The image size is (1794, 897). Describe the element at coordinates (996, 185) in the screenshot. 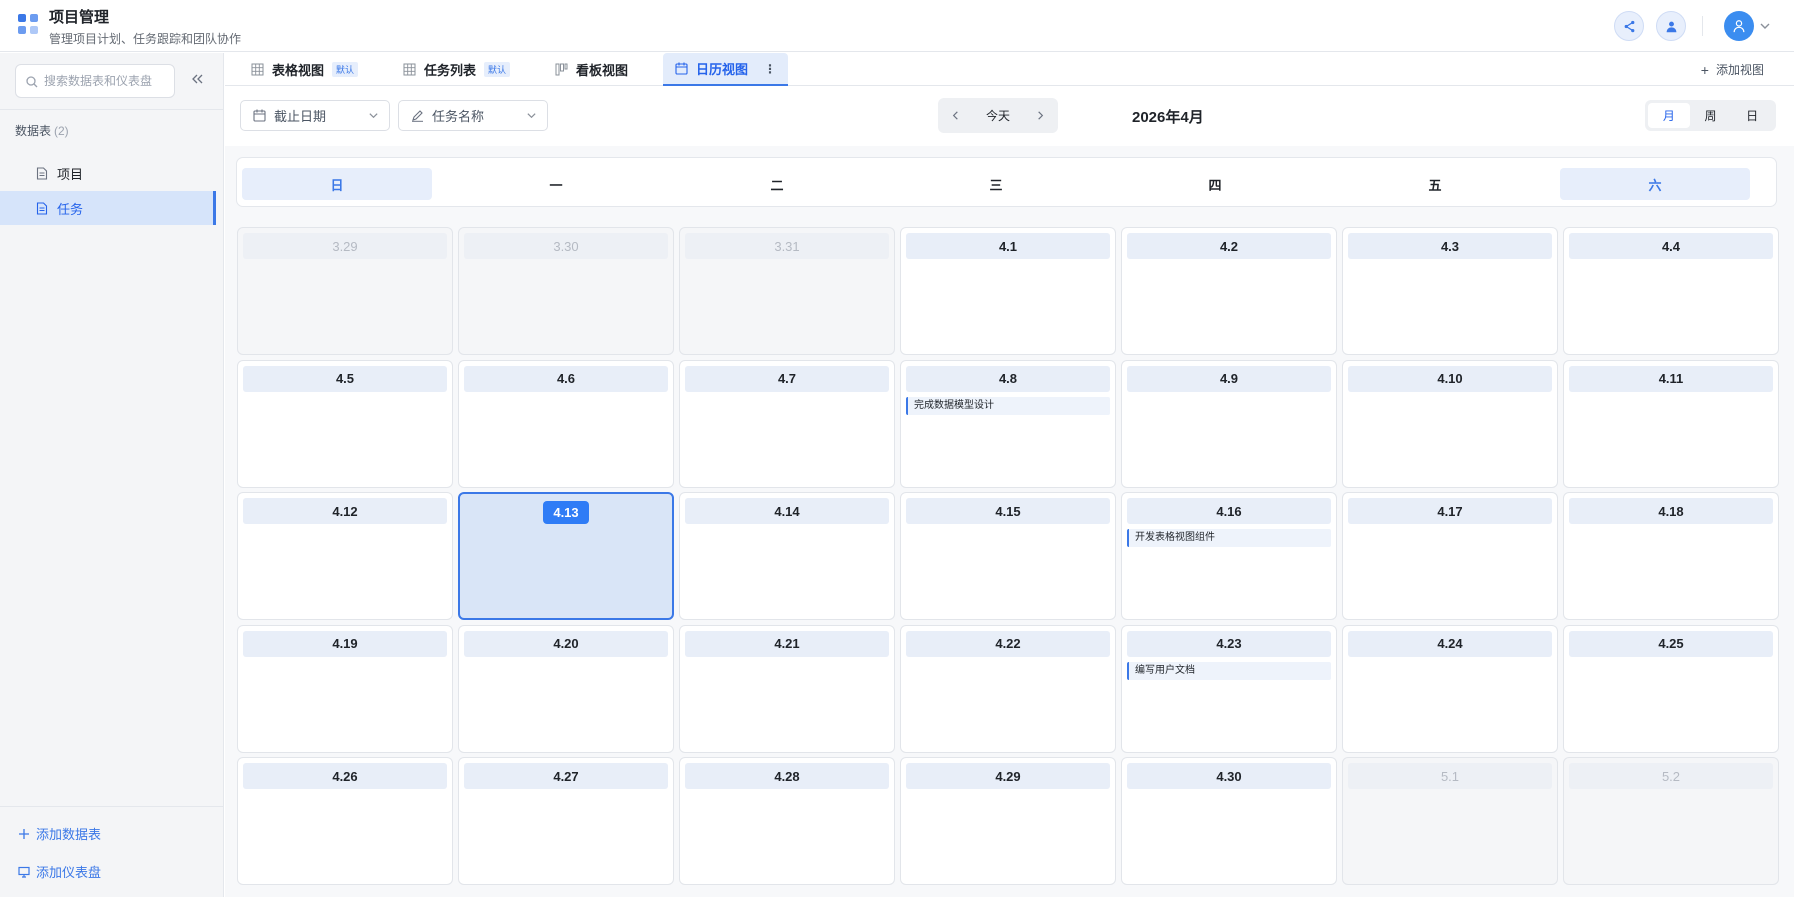

I see `weekday-label: 三` at that location.